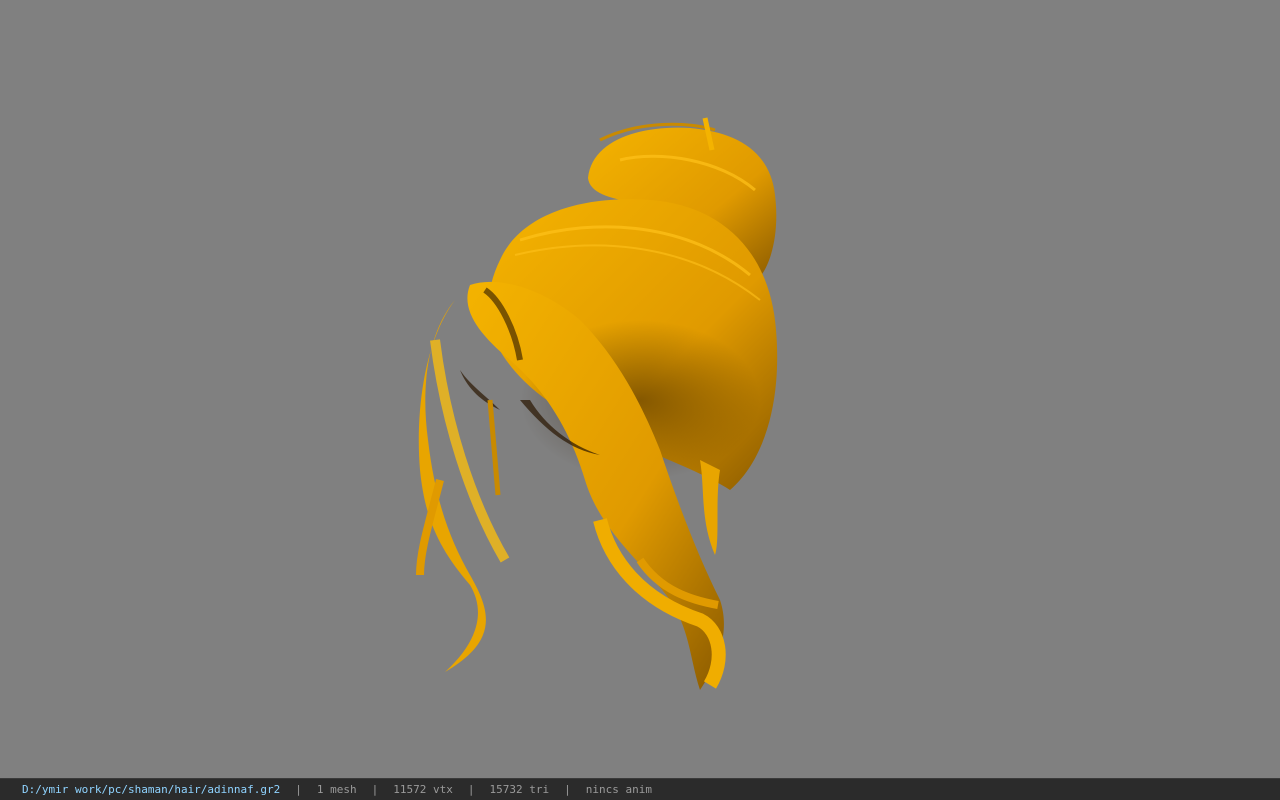 The image size is (1280, 800). I want to click on hair-right-strand, so click(710, 507).